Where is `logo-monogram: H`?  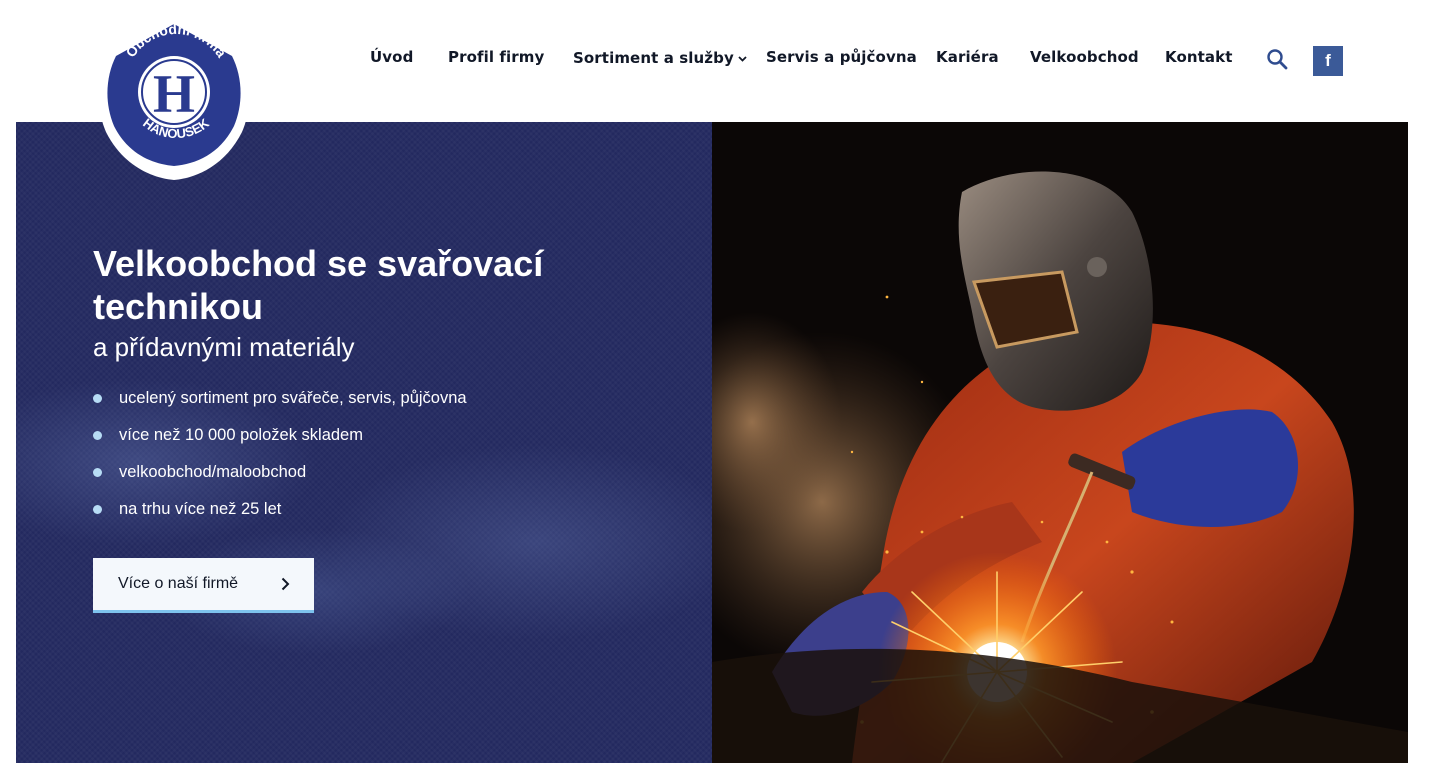
logo-monogram: H is located at coordinates (174, 94).